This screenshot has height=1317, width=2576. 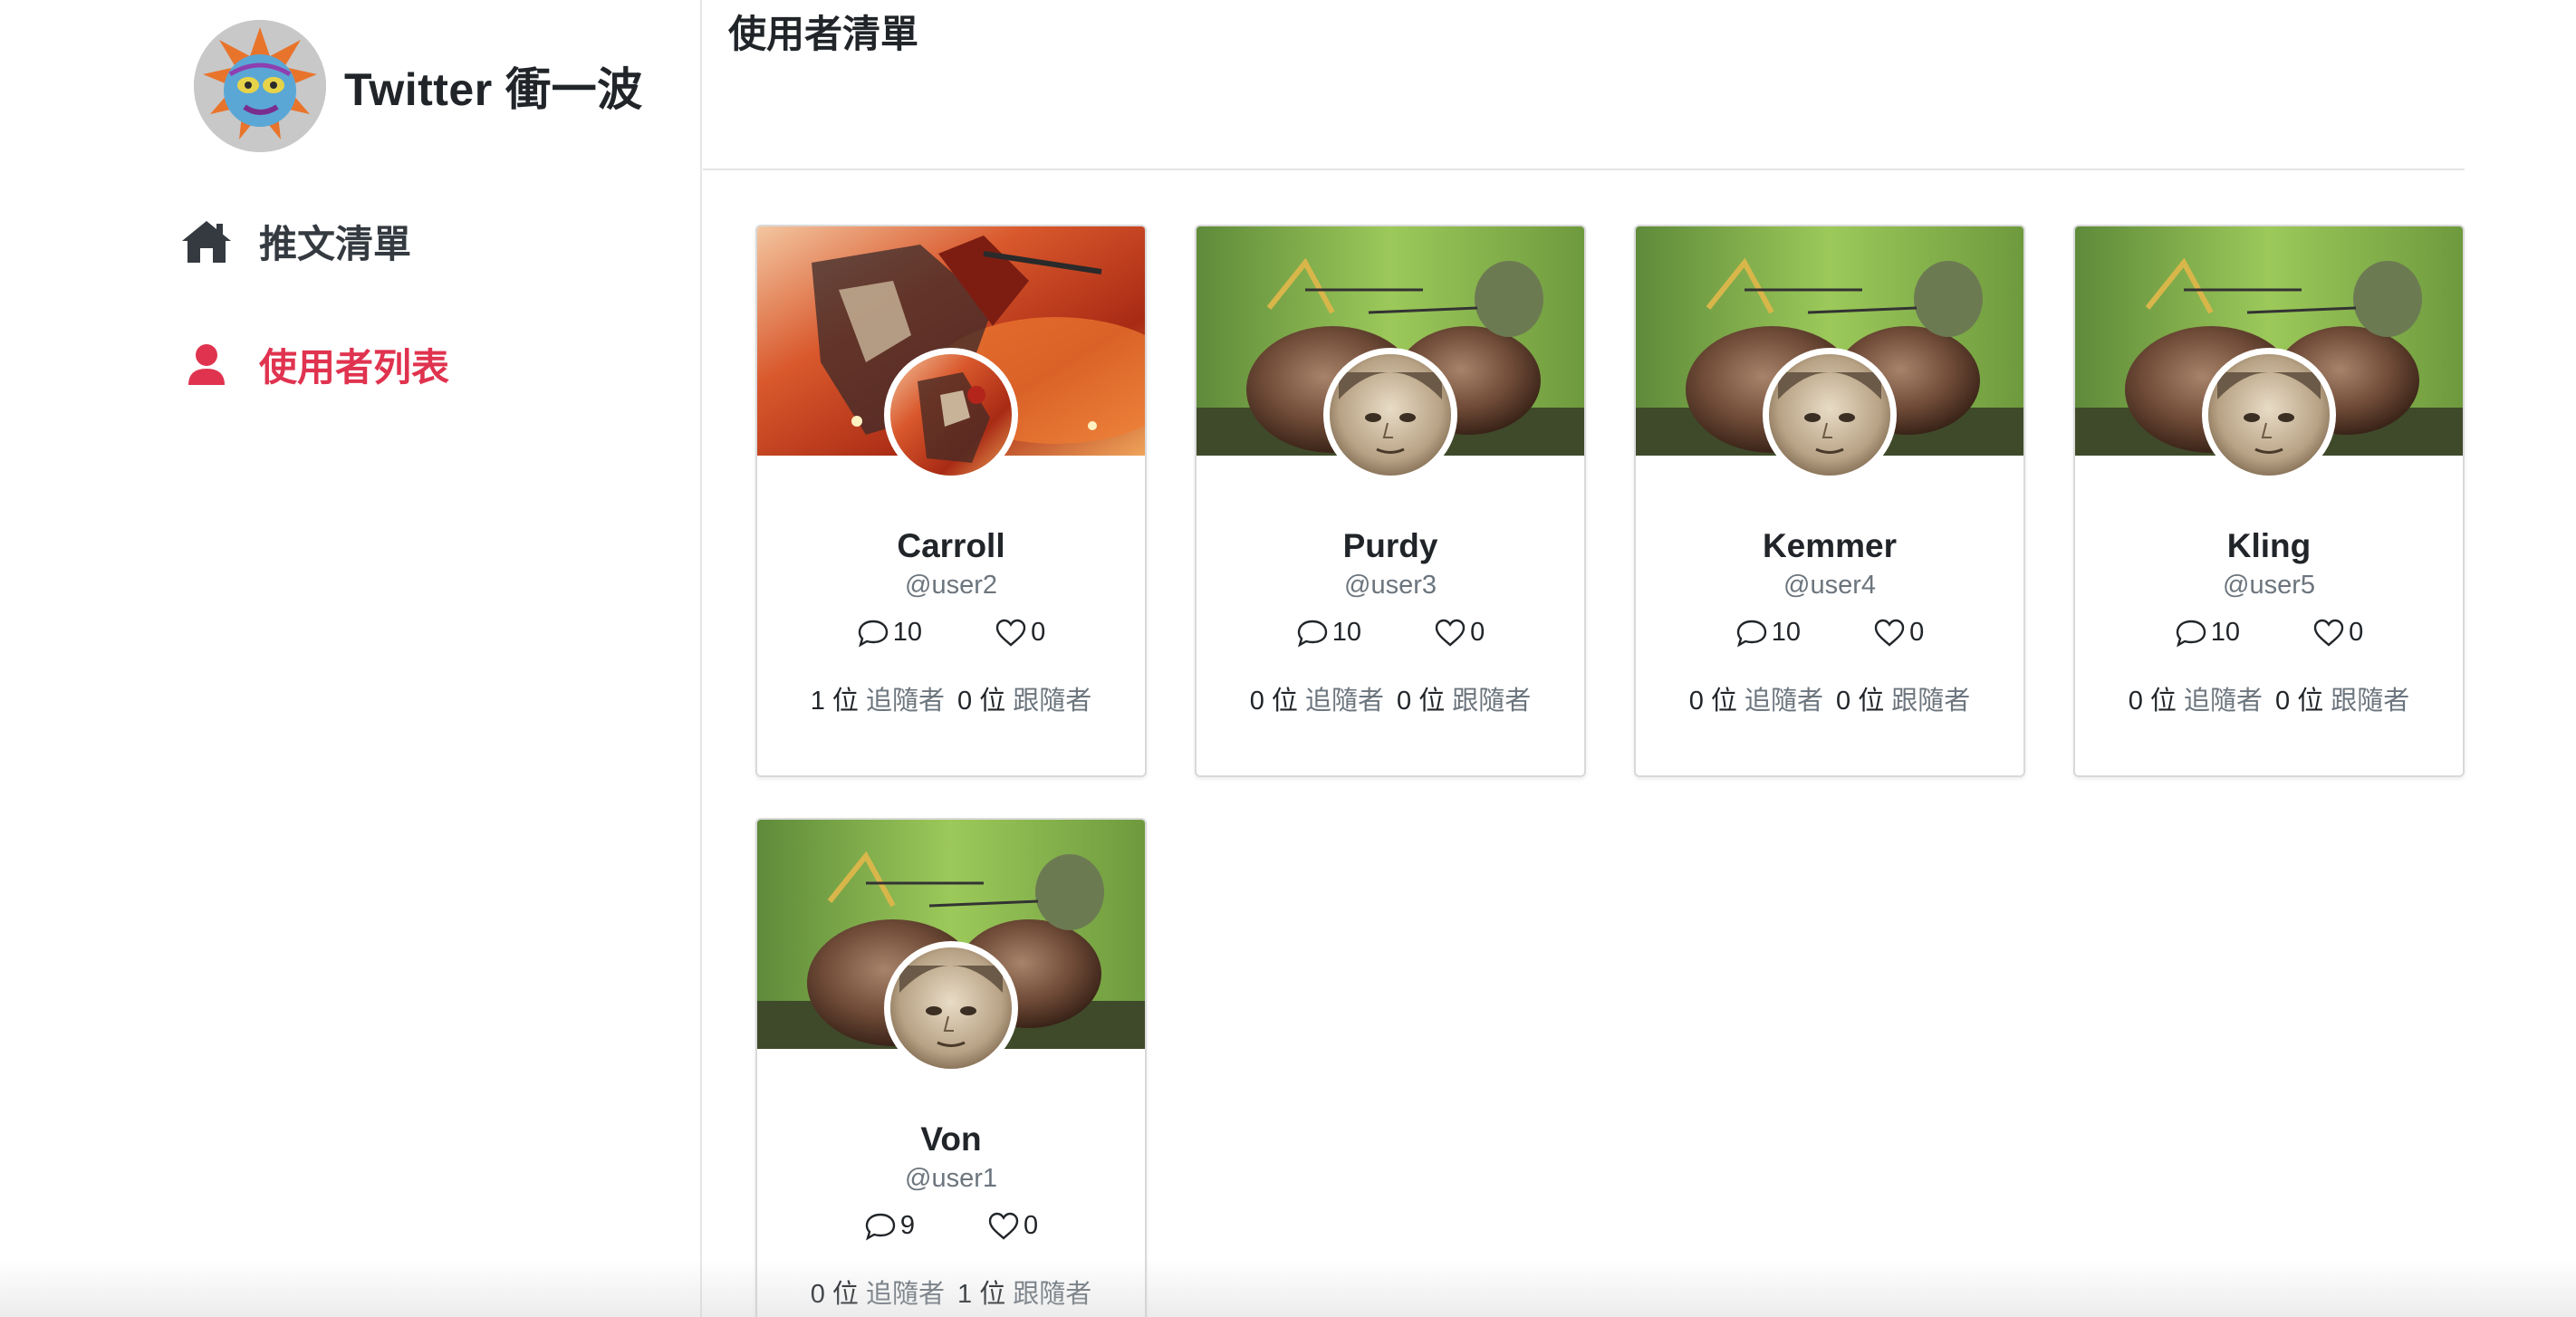 What do you see at coordinates (1829, 501) in the screenshot?
I see `user-card: Kemmer @user4 10 0 0 位 追隨者 0 位 跟隨者` at bounding box center [1829, 501].